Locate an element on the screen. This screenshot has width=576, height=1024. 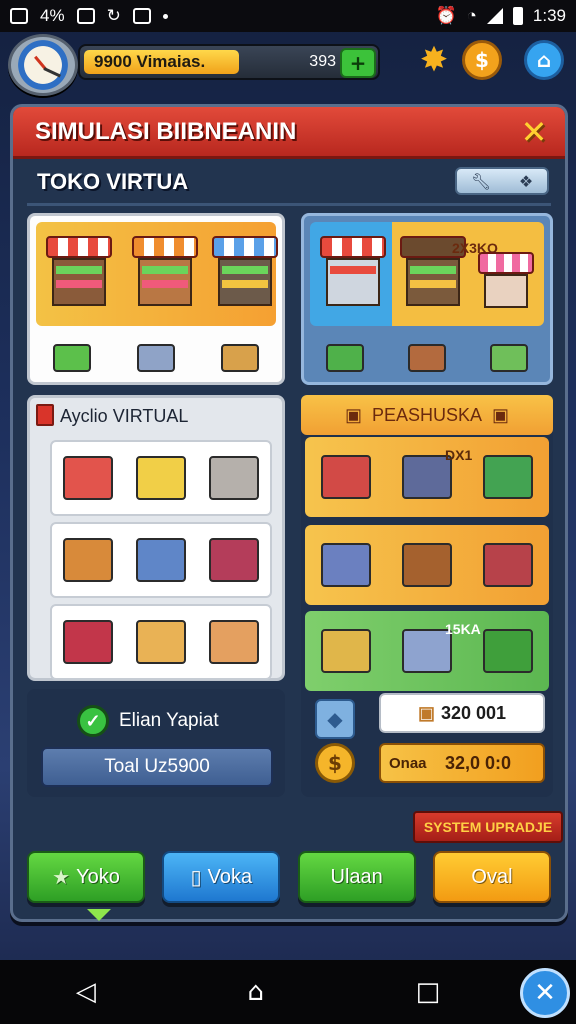
virtual-section-title: Ayclio VIRTUAL is located at coordinates (124, 415).